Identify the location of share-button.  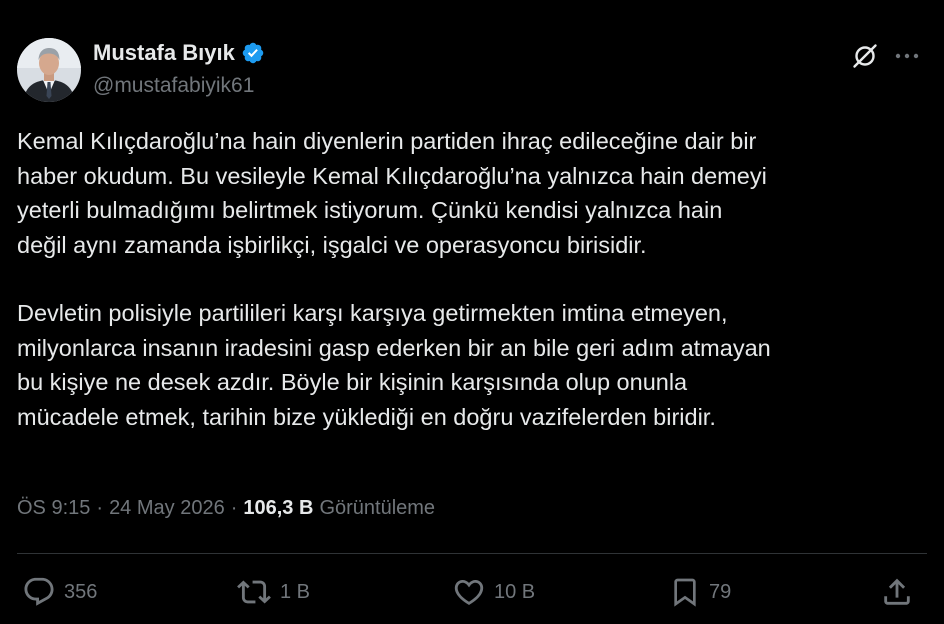
(897, 592).